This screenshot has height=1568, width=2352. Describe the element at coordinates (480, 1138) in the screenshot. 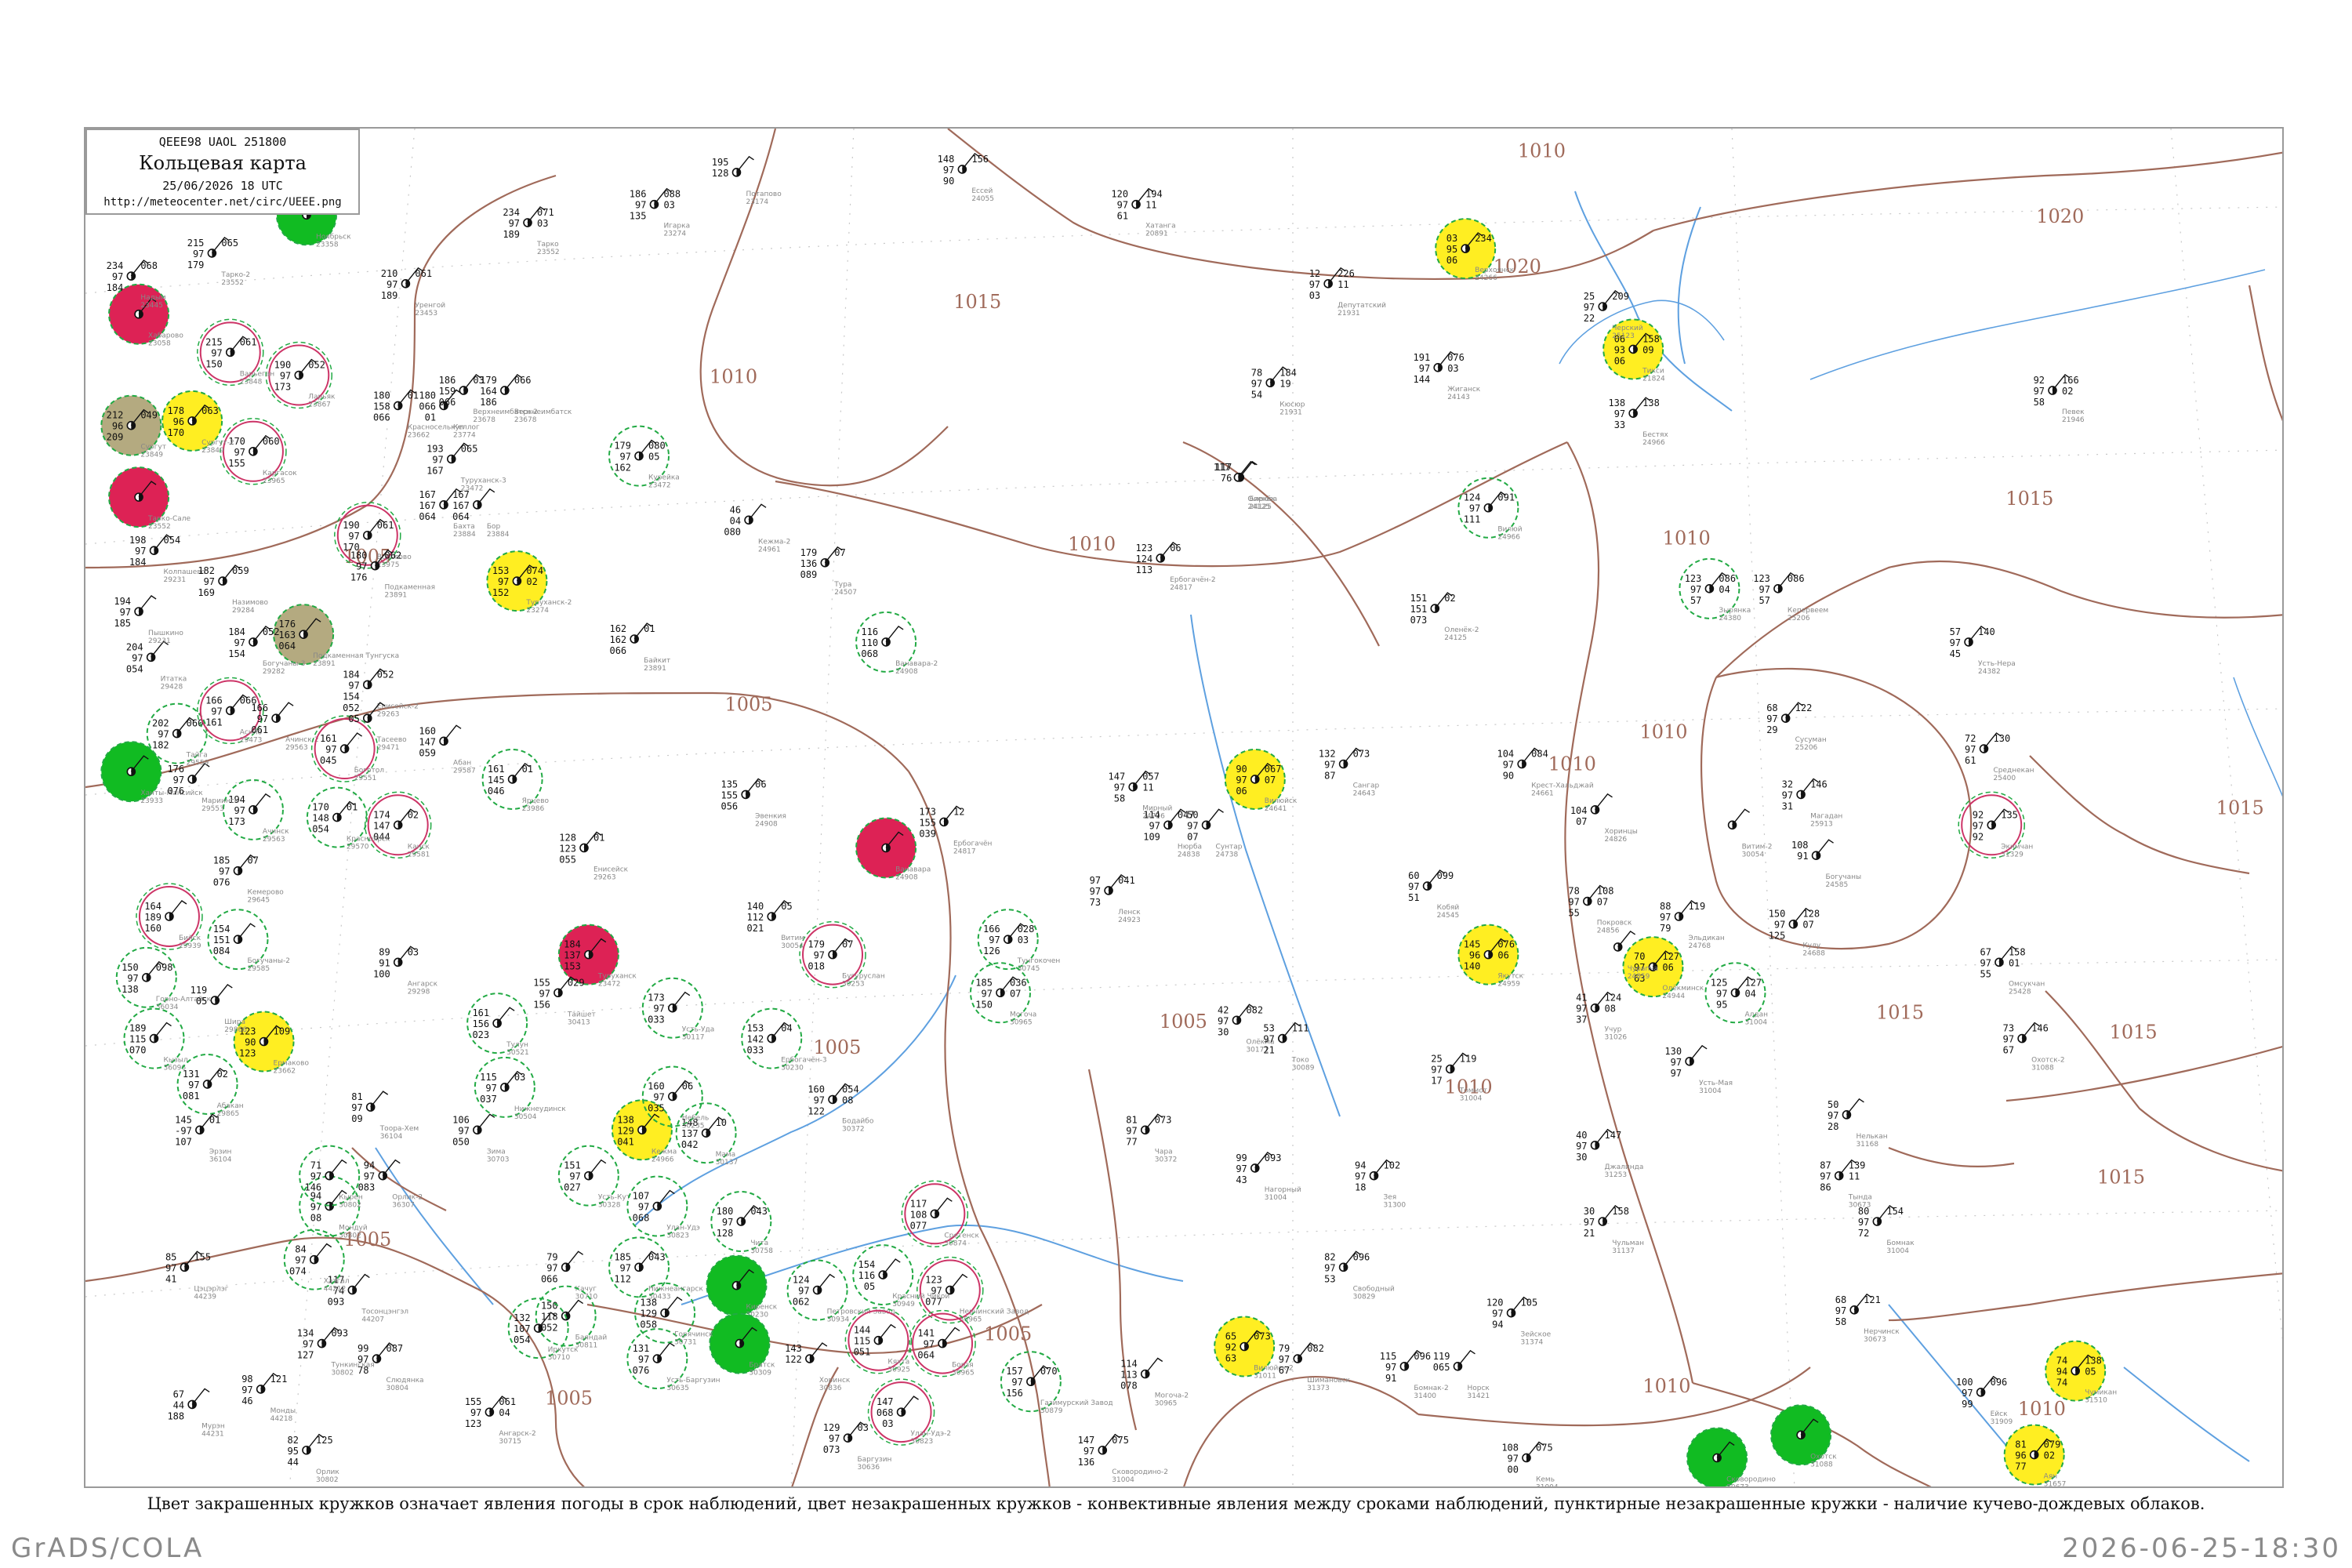

I see `weather-station: 10697050 Зима30703` at that location.